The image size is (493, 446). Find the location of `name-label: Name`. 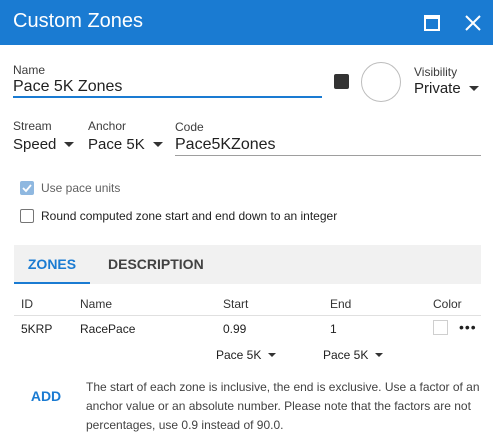

name-label: Name is located at coordinates (29, 70).